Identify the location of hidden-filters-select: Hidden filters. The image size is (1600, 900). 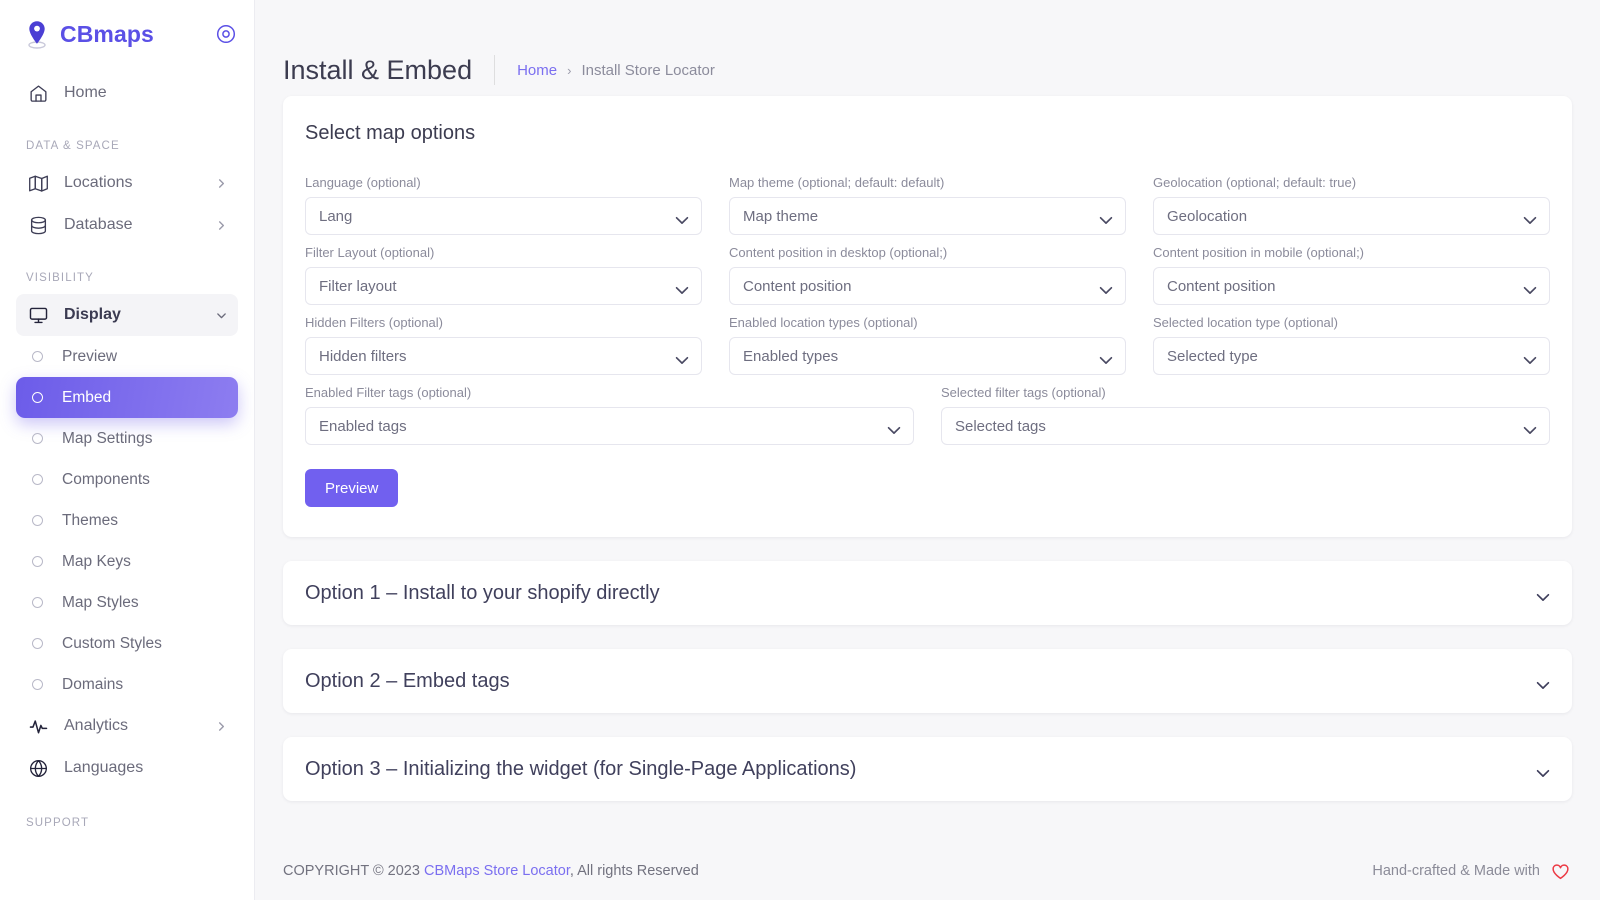
(503, 356).